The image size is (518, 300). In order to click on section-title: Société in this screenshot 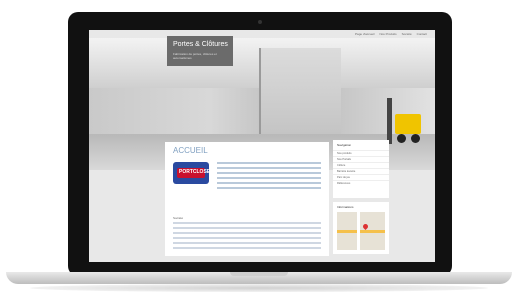, I will do `click(178, 218)`.